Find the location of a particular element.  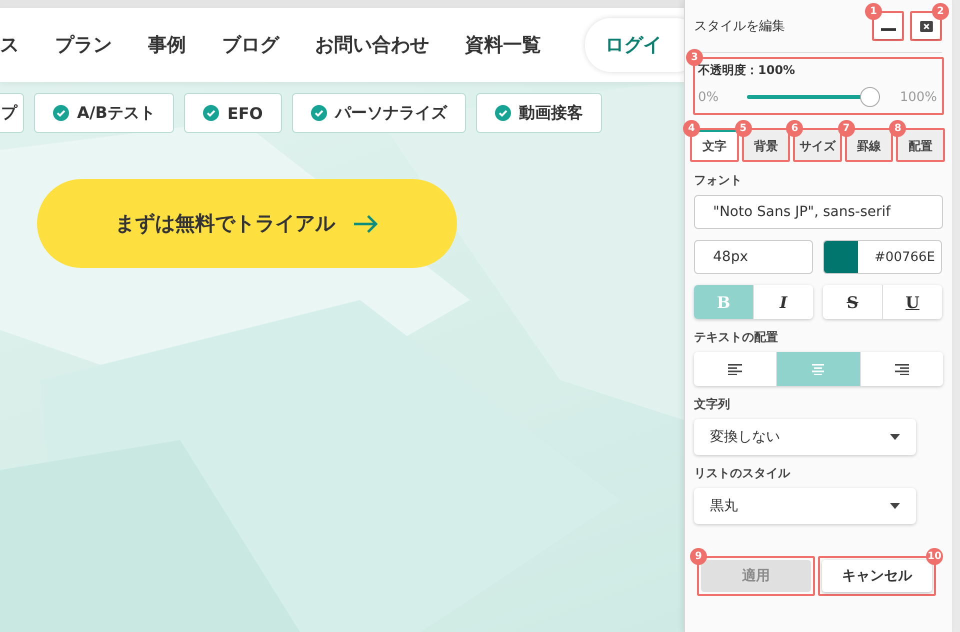

nav-link: お問い合わせ is located at coordinates (372, 45).